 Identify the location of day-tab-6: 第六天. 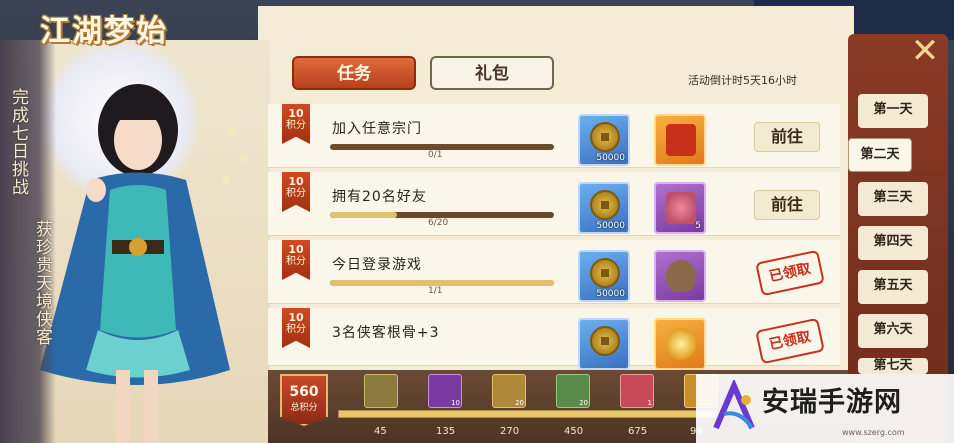
(893, 331).